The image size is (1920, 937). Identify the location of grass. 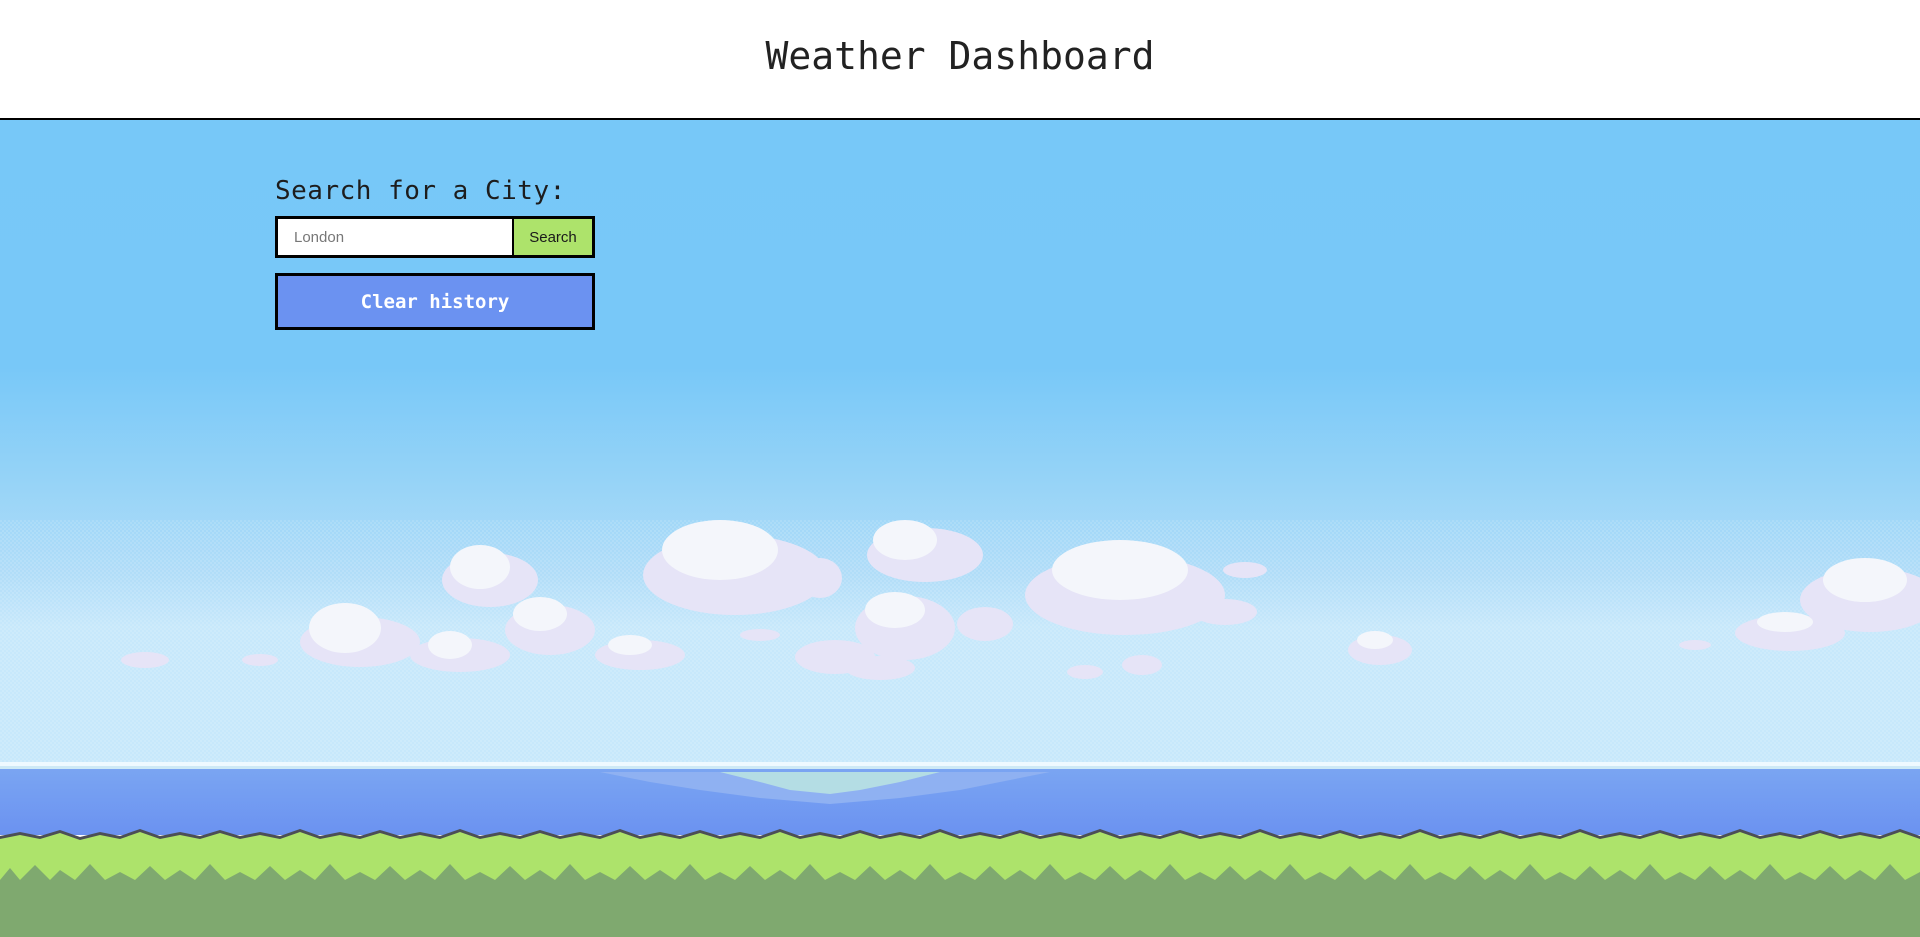
(960, 883).